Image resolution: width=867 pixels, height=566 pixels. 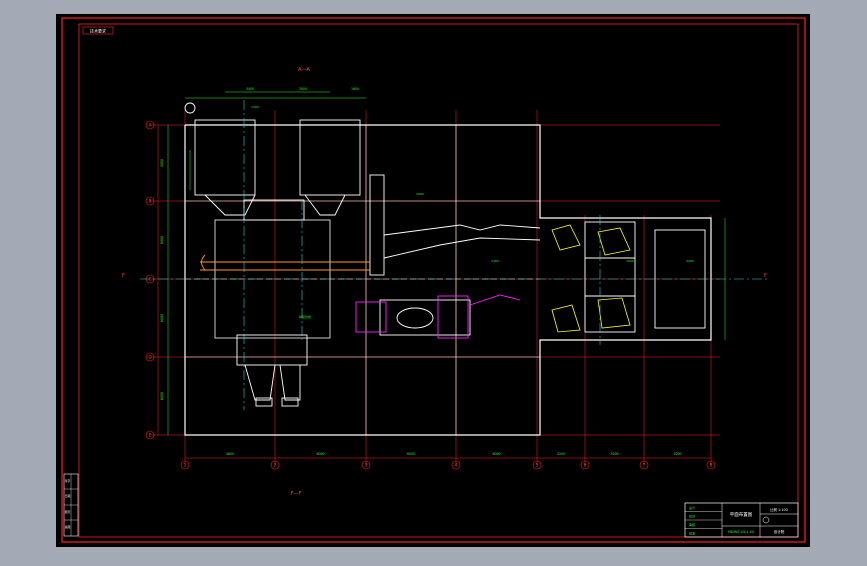 I want to click on revision-row-label: 校对, so click(x=692, y=516).